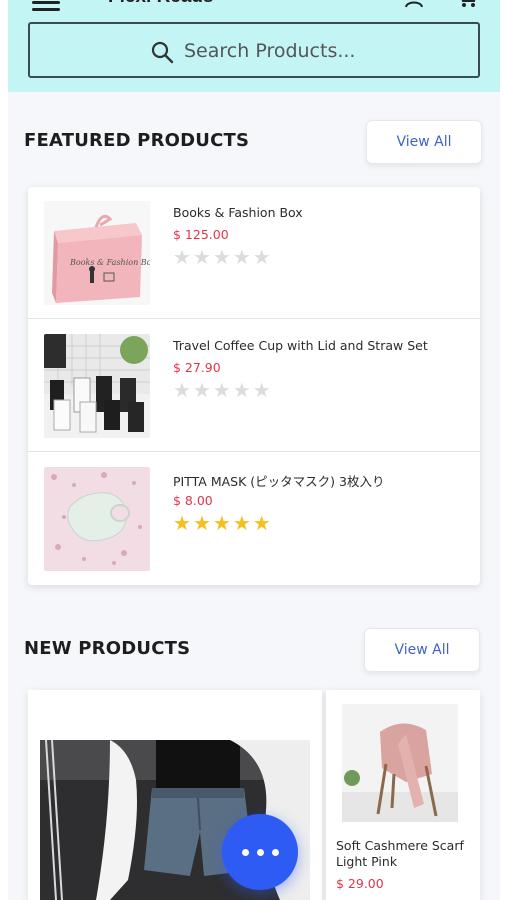 The height and width of the screenshot is (900, 506). What do you see at coordinates (414, 4) in the screenshot?
I see `user-icon` at bounding box center [414, 4].